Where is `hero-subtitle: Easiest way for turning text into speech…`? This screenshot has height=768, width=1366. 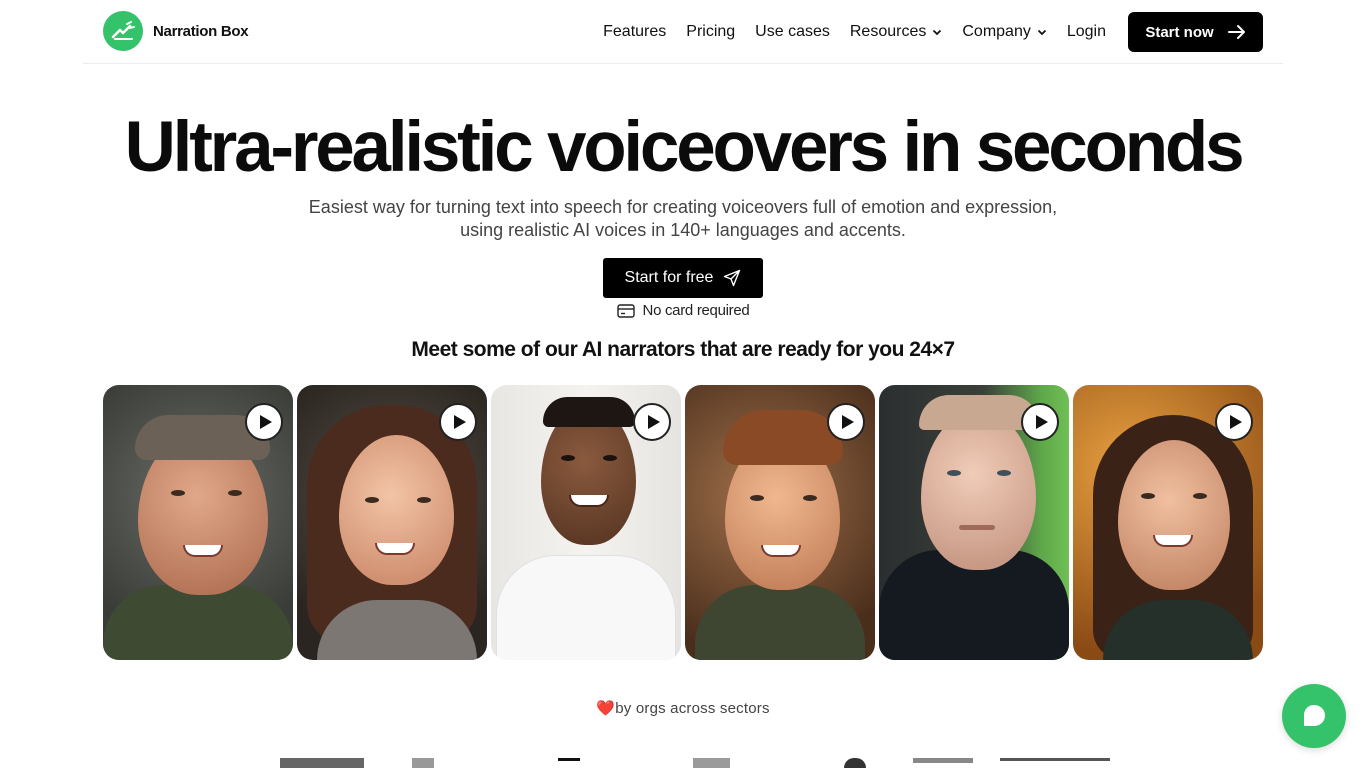 hero-subtitle: Easiest way for turning text into speech… is located at coordinates (683, 219).